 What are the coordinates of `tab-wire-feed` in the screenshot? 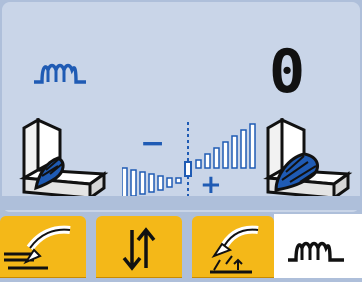 It's located at (43, 247).